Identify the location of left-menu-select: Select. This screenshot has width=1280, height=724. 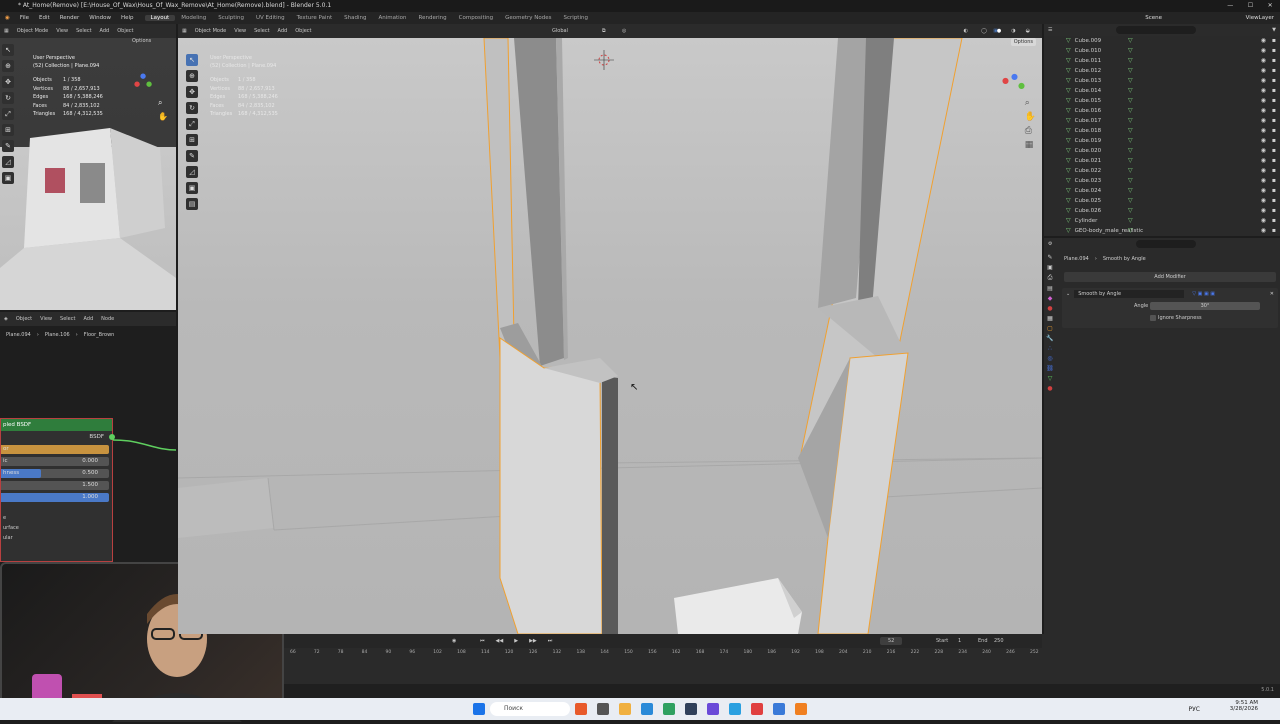
(83, 31).